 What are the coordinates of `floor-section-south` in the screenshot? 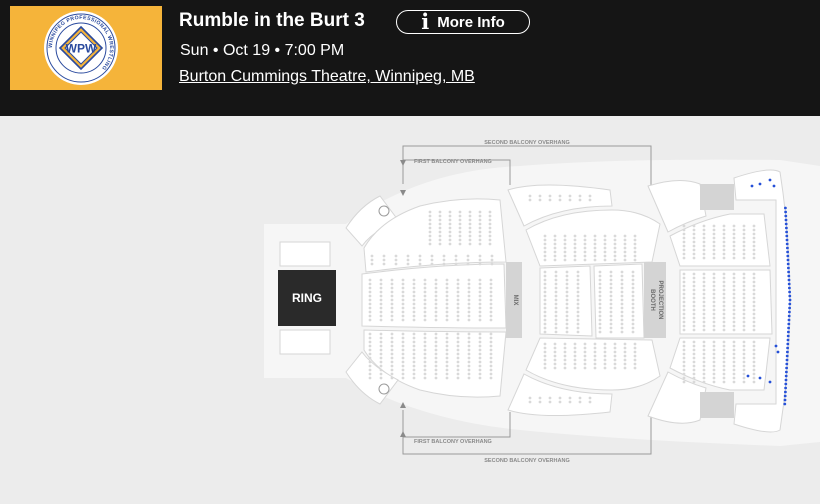 It's located at (305, 342).